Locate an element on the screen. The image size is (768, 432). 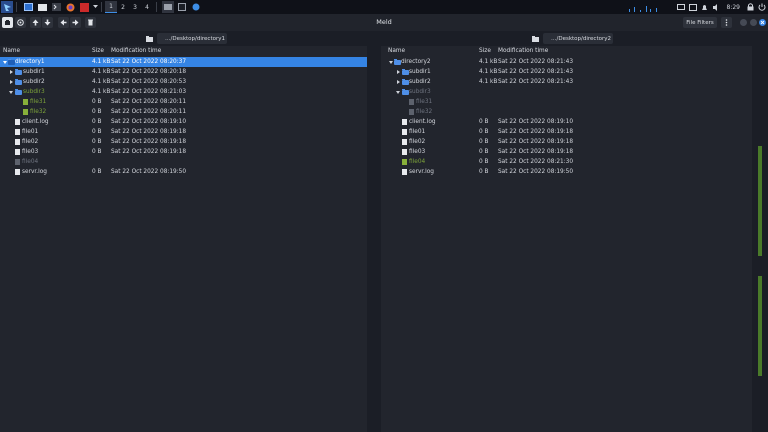
close-button is located at coordinates (762, 22).